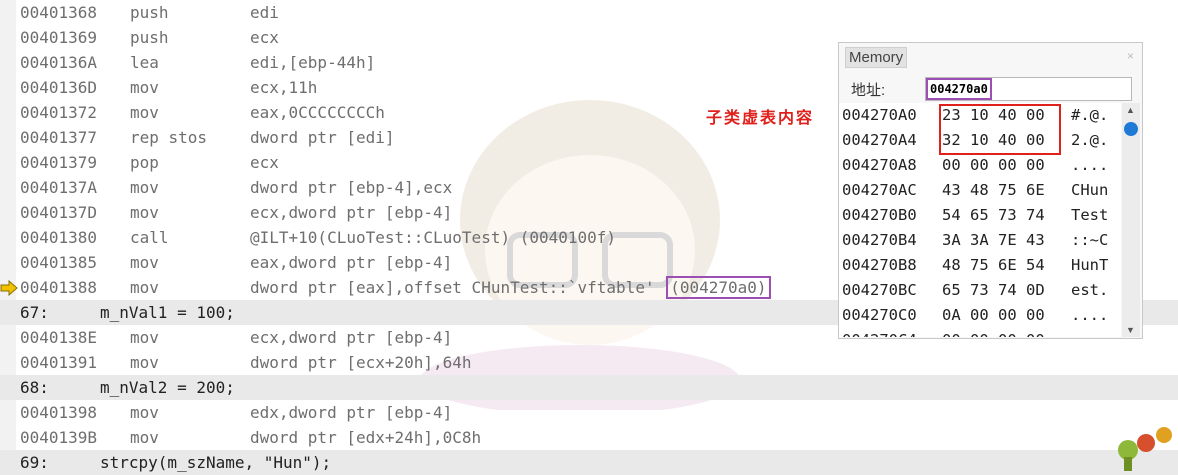 The image size is (1178, 475). Describe the element at coordinates (351, 187) in the screenshot. I see `instruction-operands: dword ptr [ebp-4],ecx` at that location.